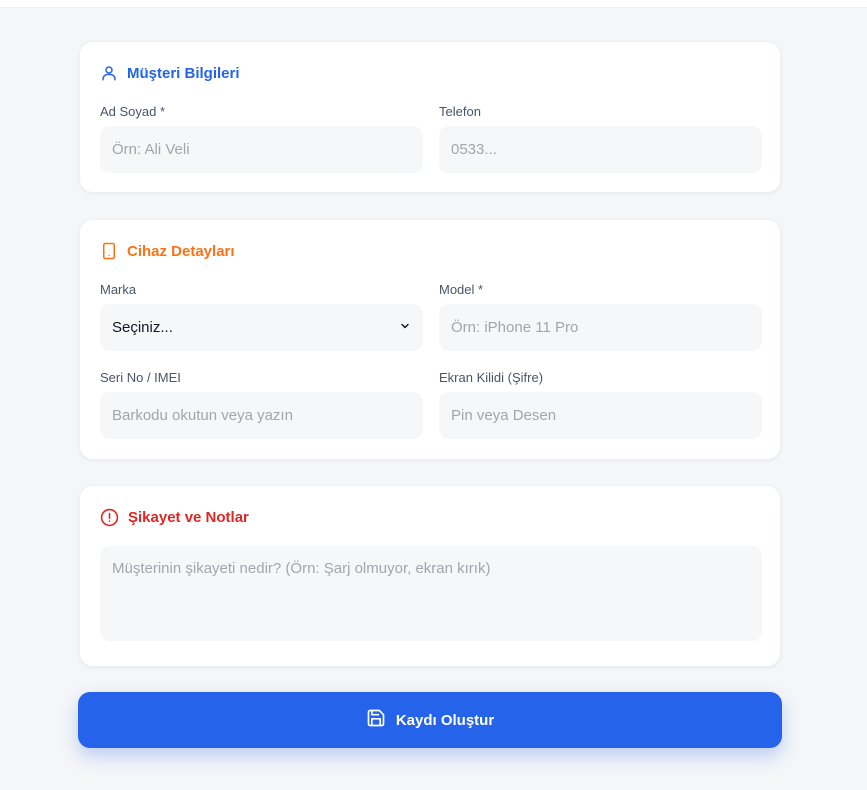 Image resolution: width=867 pixels, height=790 pixels. I want to click on customer-info-title: Müşteri Bilgileri, so click(170, 73).